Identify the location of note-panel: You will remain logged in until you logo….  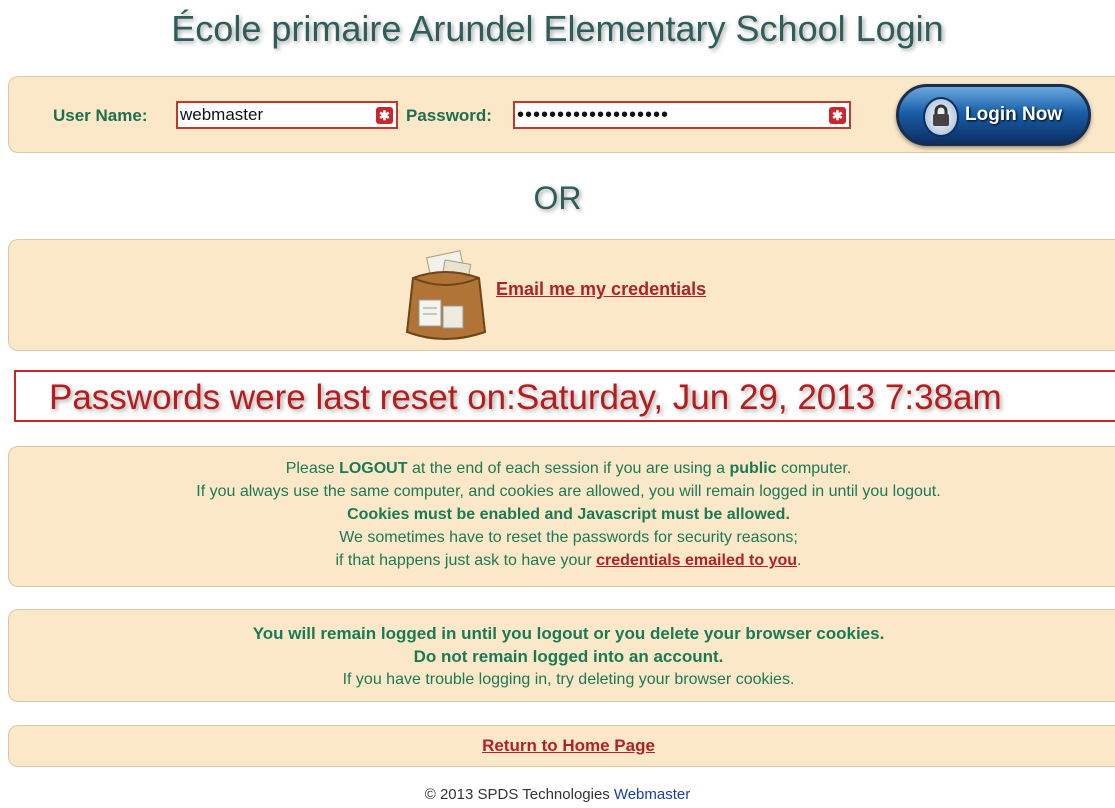
(561, 655).